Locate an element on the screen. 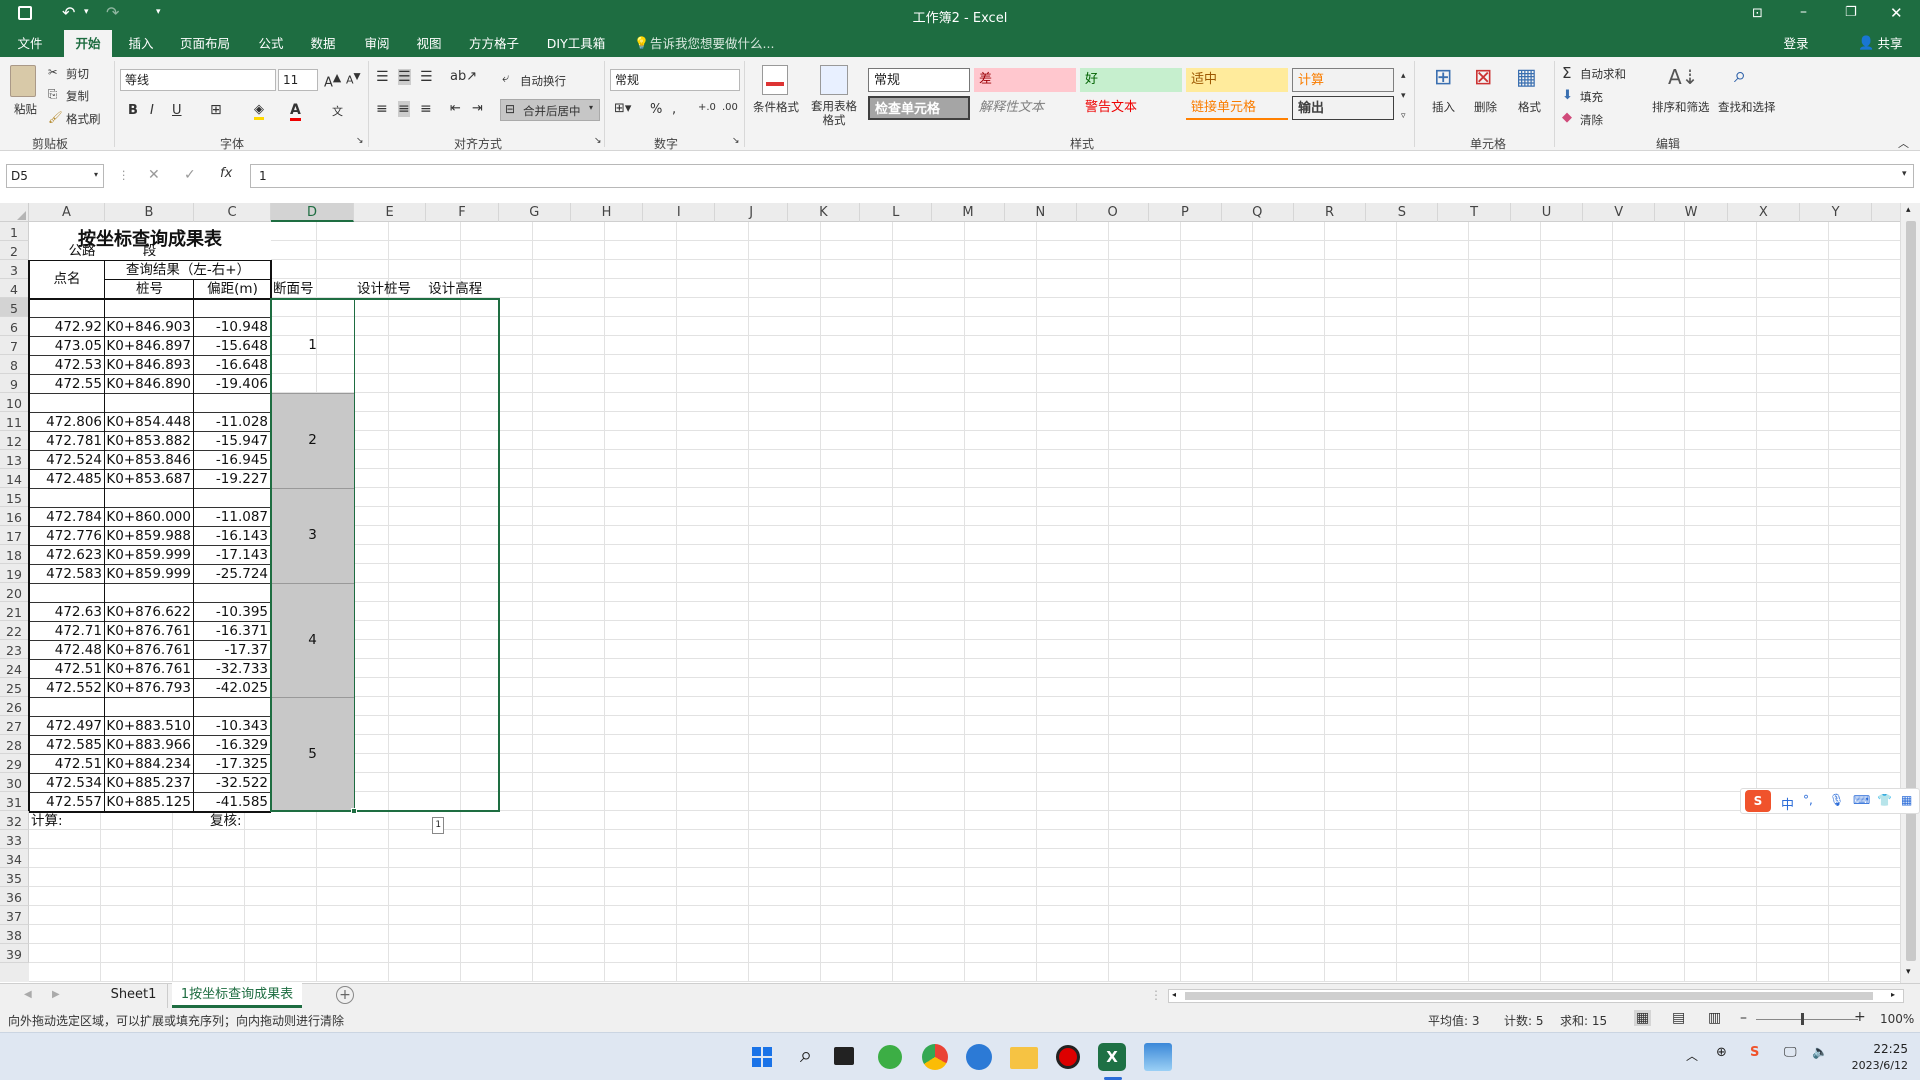 Image resolution: width=1920 pixels, height=1080 pixels. row-header: 15 is located at coordinates (14, 497).